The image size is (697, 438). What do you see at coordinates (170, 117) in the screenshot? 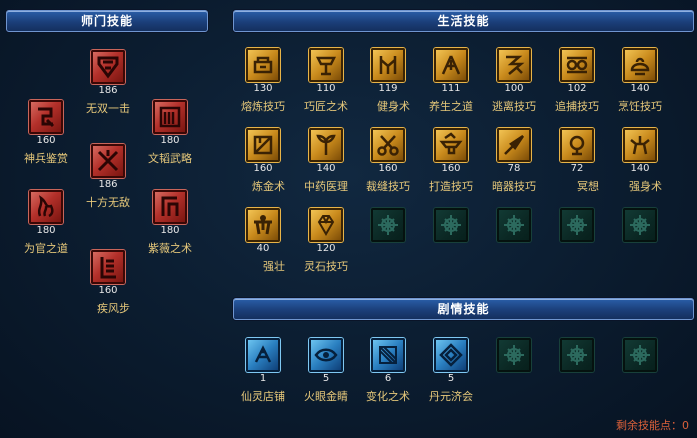
I see `book-glyph-icon` at bounding box center [170, 117].